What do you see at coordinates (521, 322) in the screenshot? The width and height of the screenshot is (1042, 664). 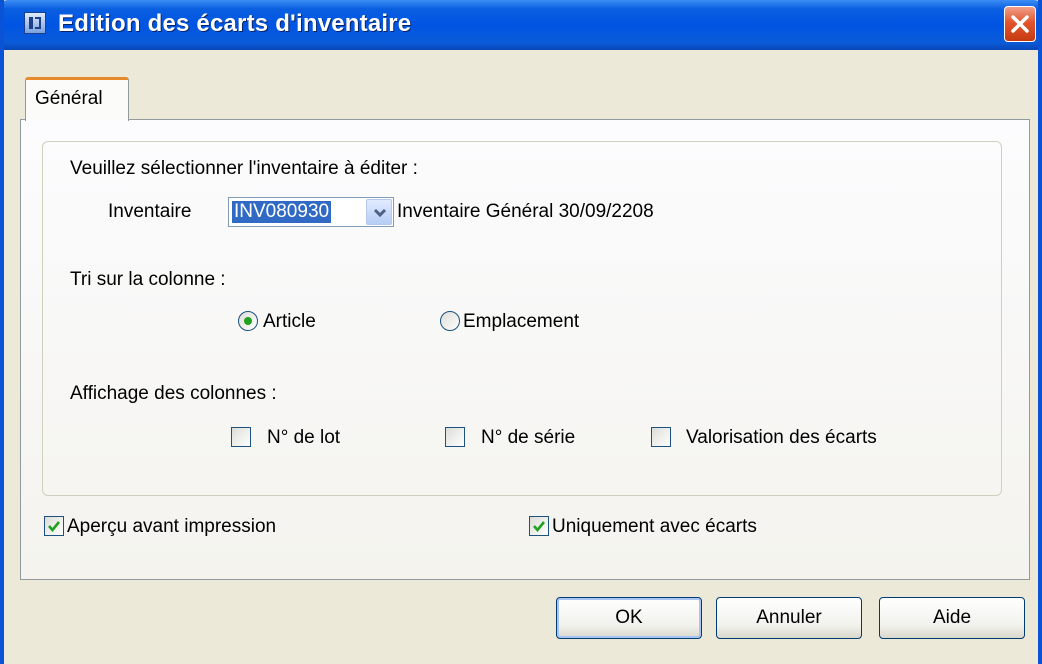 I see `radio-emplacement-label: Emplacement` at bounding box center [521, 322].